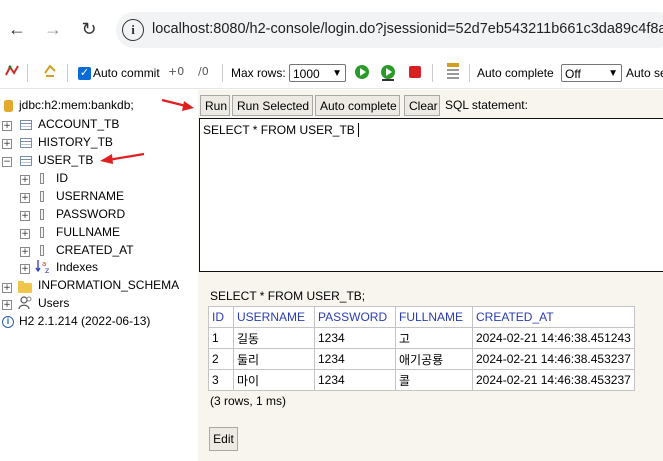 Image resolution: width=663 pixels, height=461 pixels. What do you see at coordinates (362, 72) in the screenshot?
I see `run-icon` at bounding box center [362, 72].